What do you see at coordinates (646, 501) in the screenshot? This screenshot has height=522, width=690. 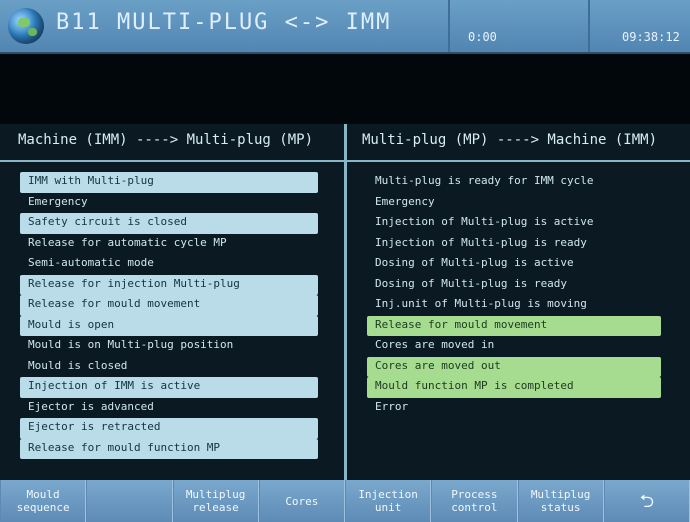 I see `return-button: ⮌` at bounding box center [646, 501].